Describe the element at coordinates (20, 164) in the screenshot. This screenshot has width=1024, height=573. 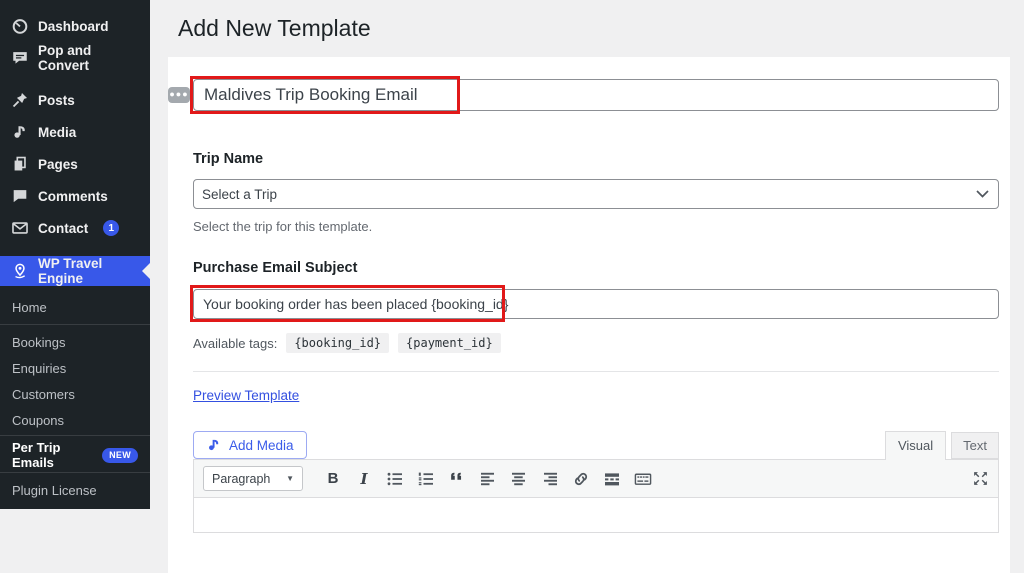
I see `pages-icon` at that location.